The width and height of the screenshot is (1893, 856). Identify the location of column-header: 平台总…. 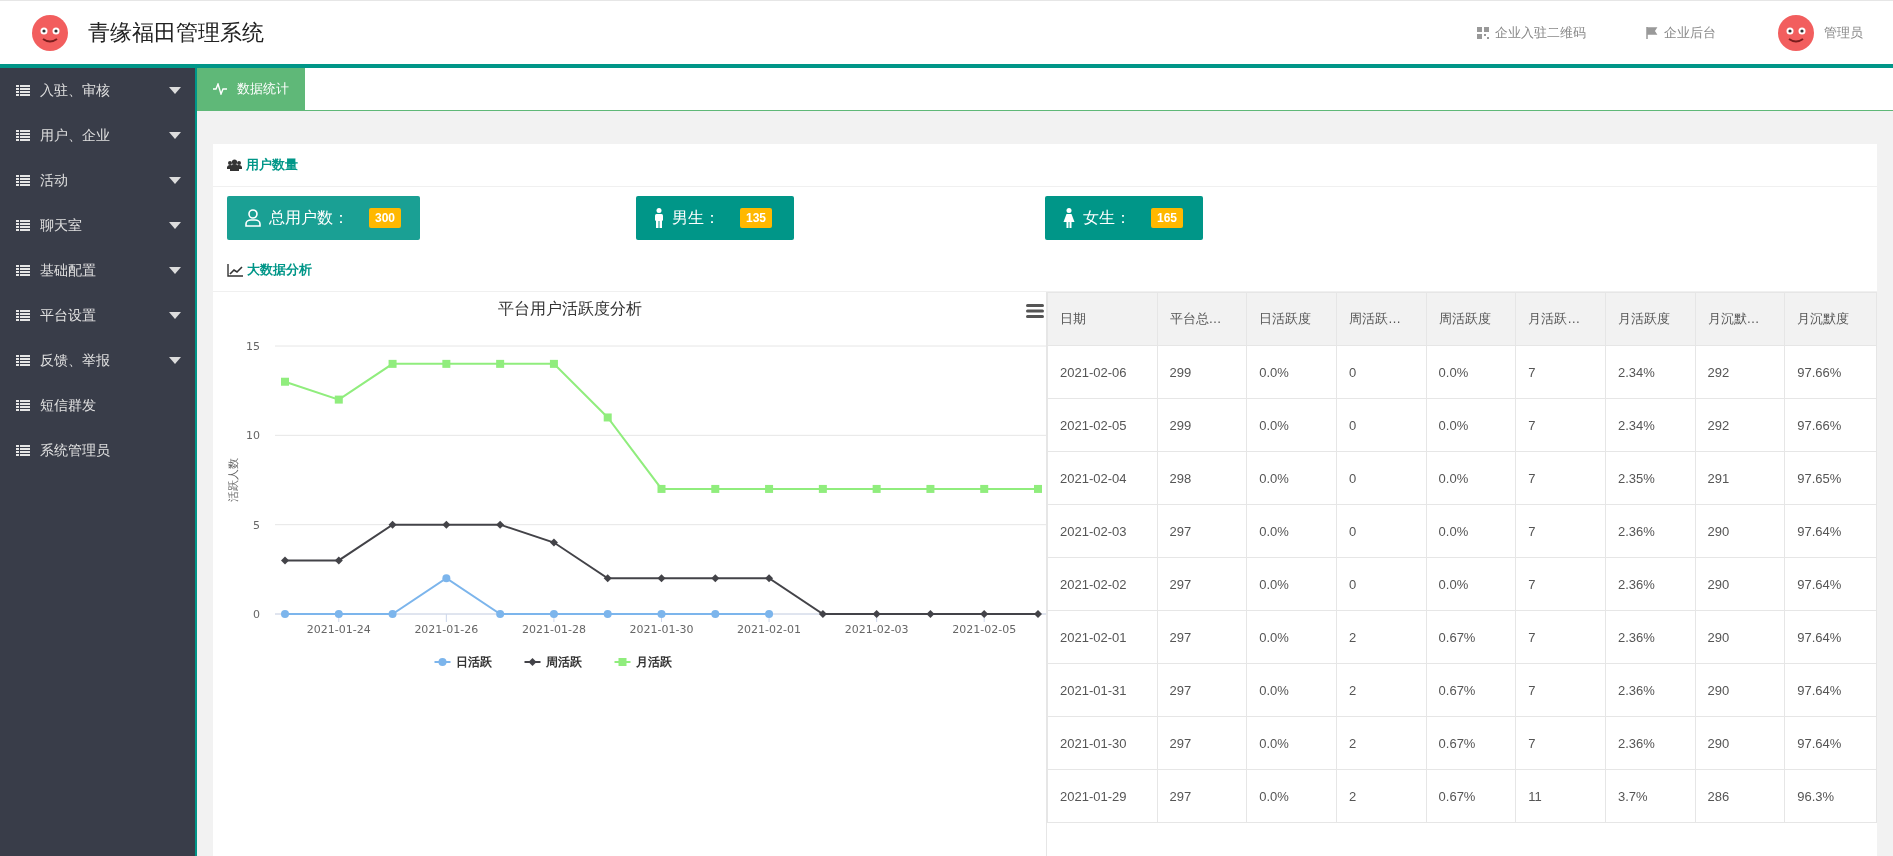
(1202, 319).